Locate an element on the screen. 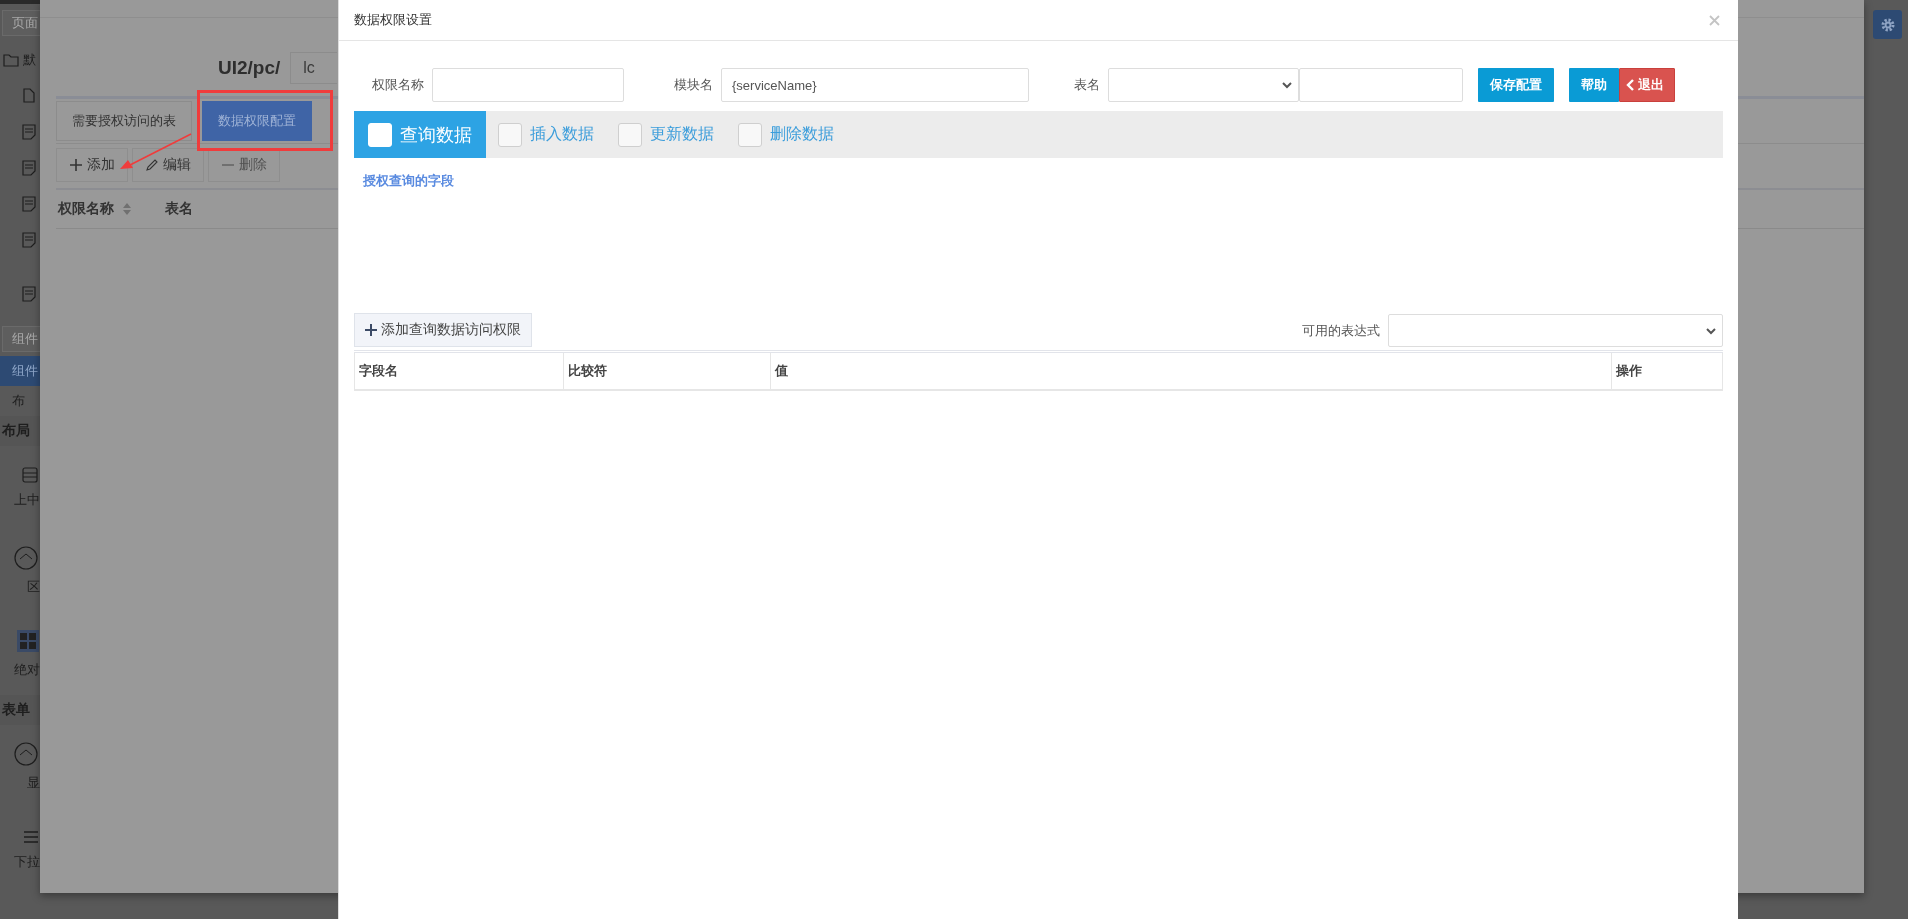 The image size is (1908, 919). pencil-icon is located at coordinates (152, 165).